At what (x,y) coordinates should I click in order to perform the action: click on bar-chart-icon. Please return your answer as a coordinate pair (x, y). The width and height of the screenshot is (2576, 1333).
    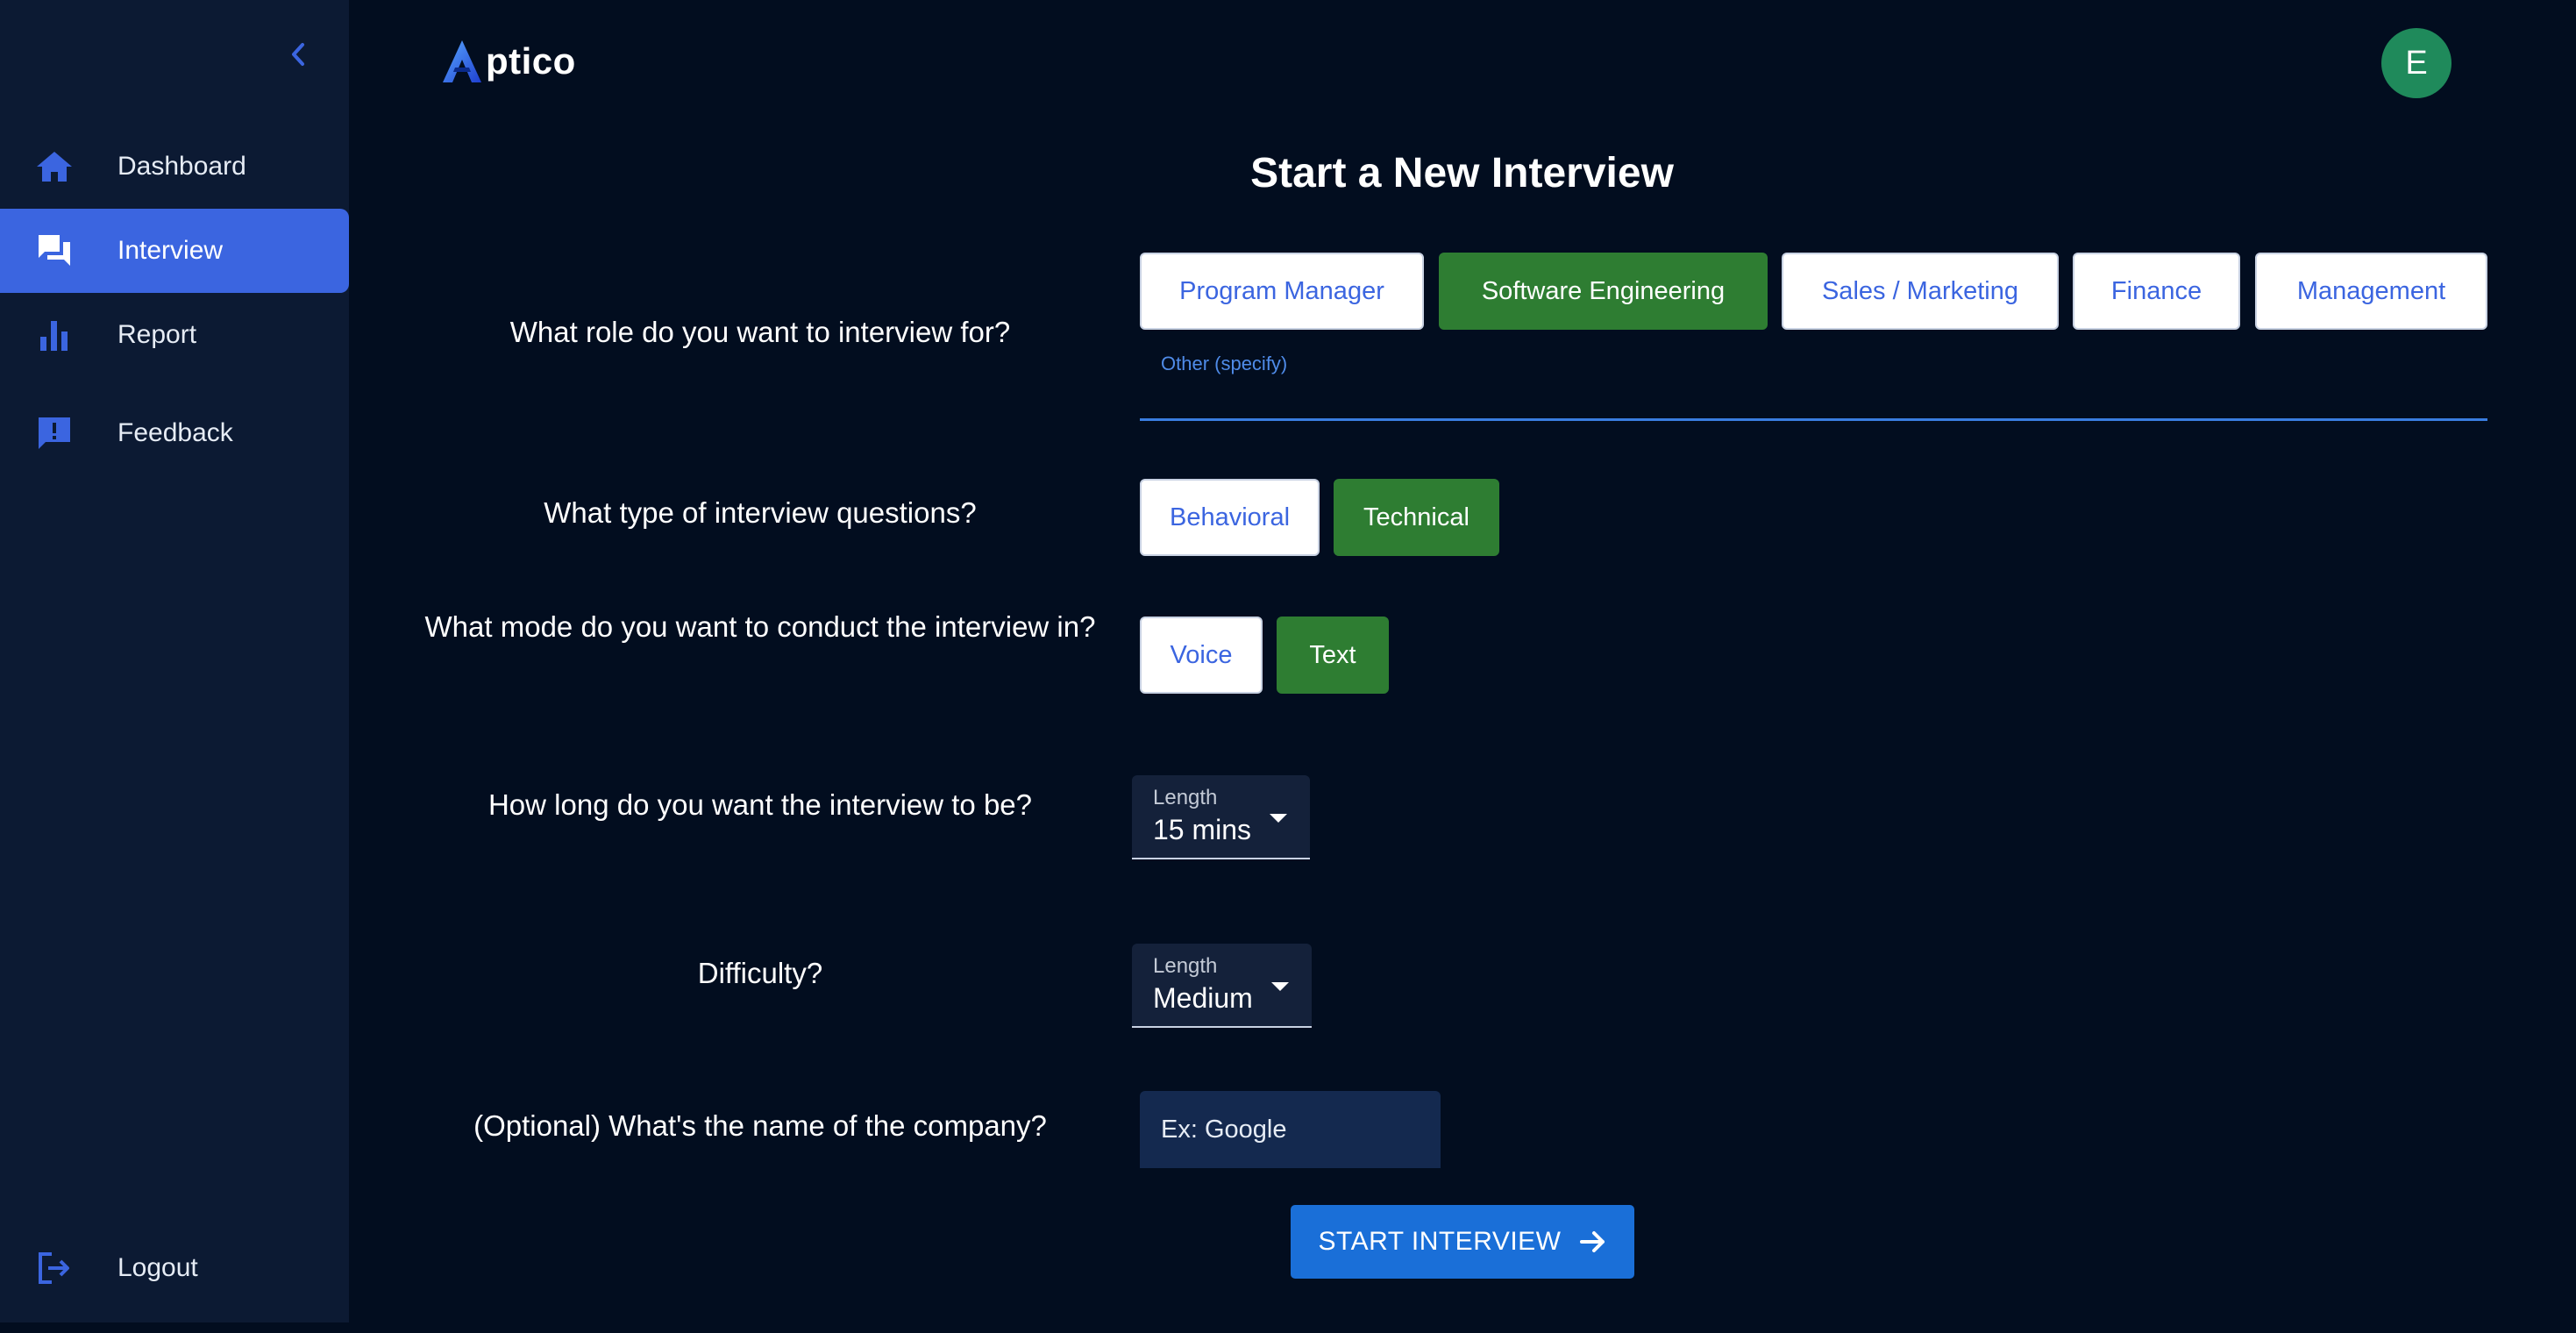
    Looking at the image, I should click on (54, 335).